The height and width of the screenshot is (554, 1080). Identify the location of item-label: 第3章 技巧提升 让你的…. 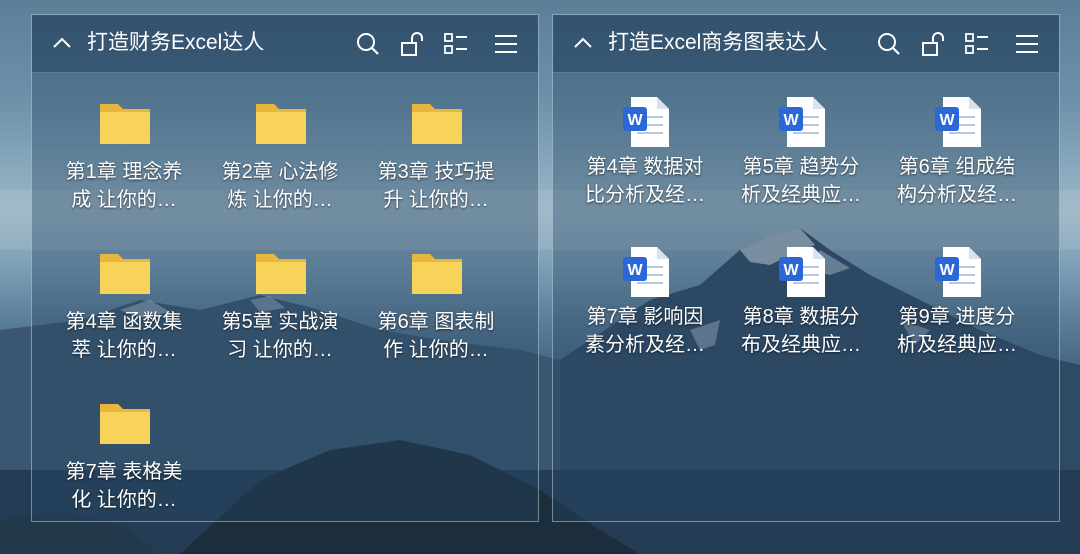
(436, 186).